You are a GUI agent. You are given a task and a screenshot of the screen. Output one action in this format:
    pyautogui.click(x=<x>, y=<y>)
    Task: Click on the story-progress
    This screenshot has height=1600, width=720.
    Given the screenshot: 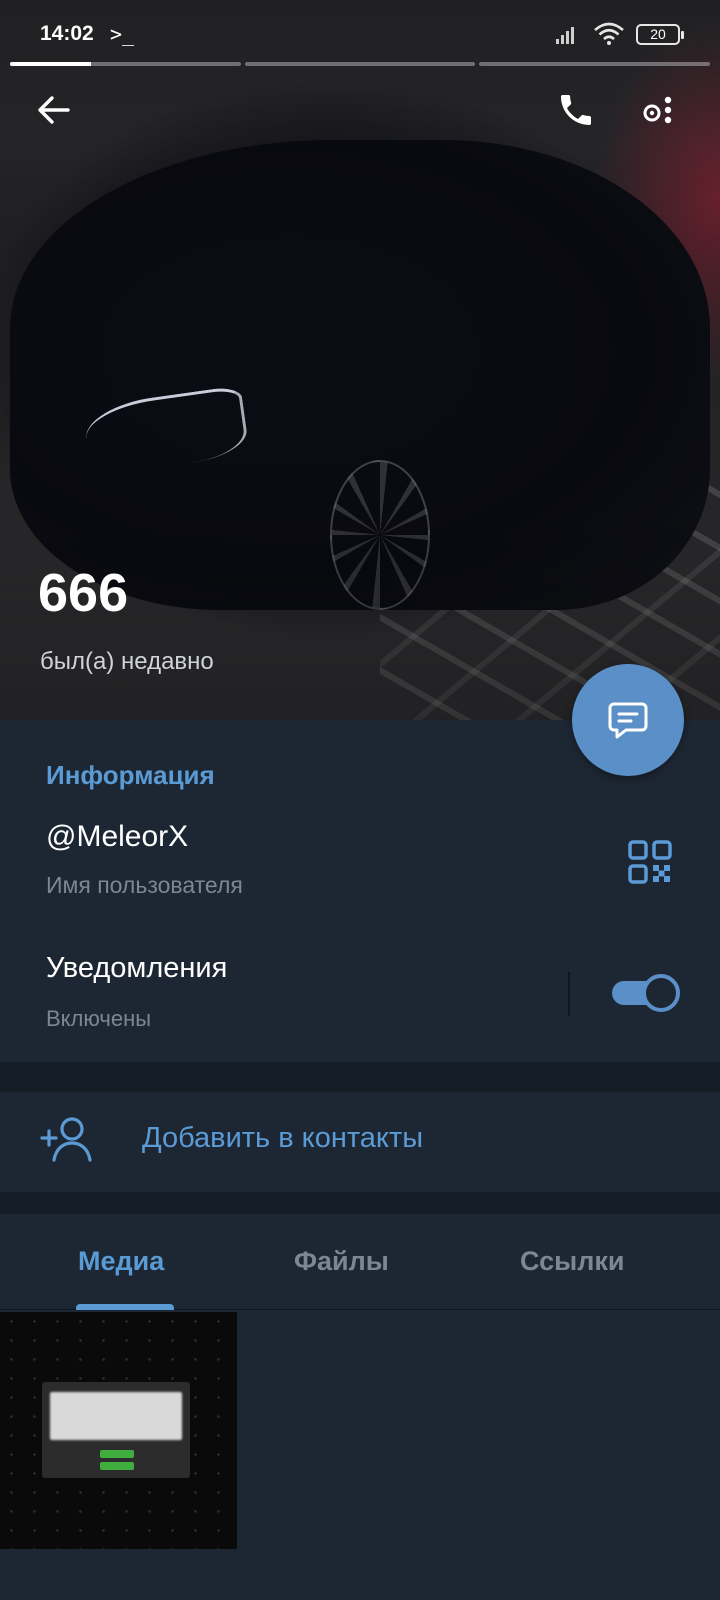 What is the action you would take?
    pyautogui.click(x=360, y=64)
    